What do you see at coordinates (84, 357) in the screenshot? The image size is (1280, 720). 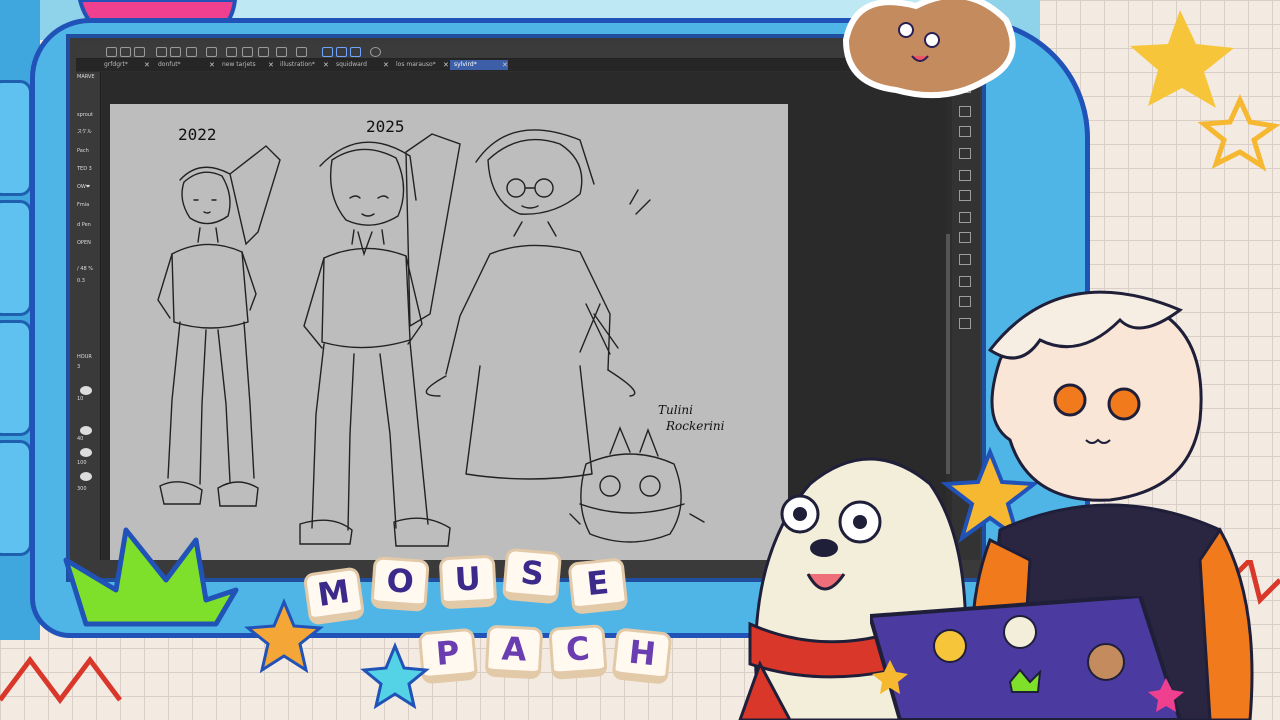 I see `brush-panel-header: HOUR` at bounding box center [84, 357].